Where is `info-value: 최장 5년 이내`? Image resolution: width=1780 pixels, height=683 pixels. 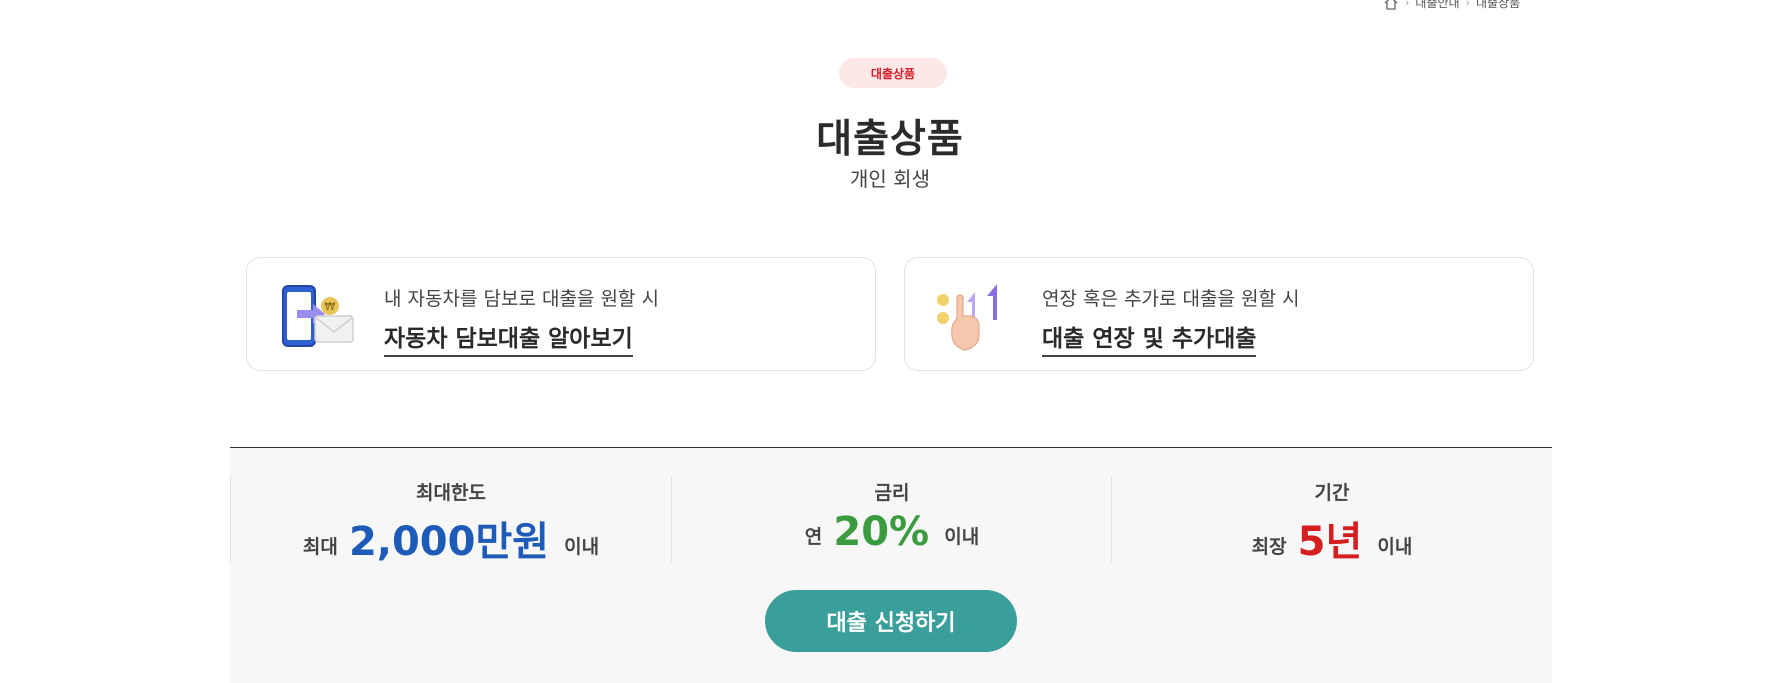 info-value: 최장 5년 이내 is located at coordinates (1332, 538).